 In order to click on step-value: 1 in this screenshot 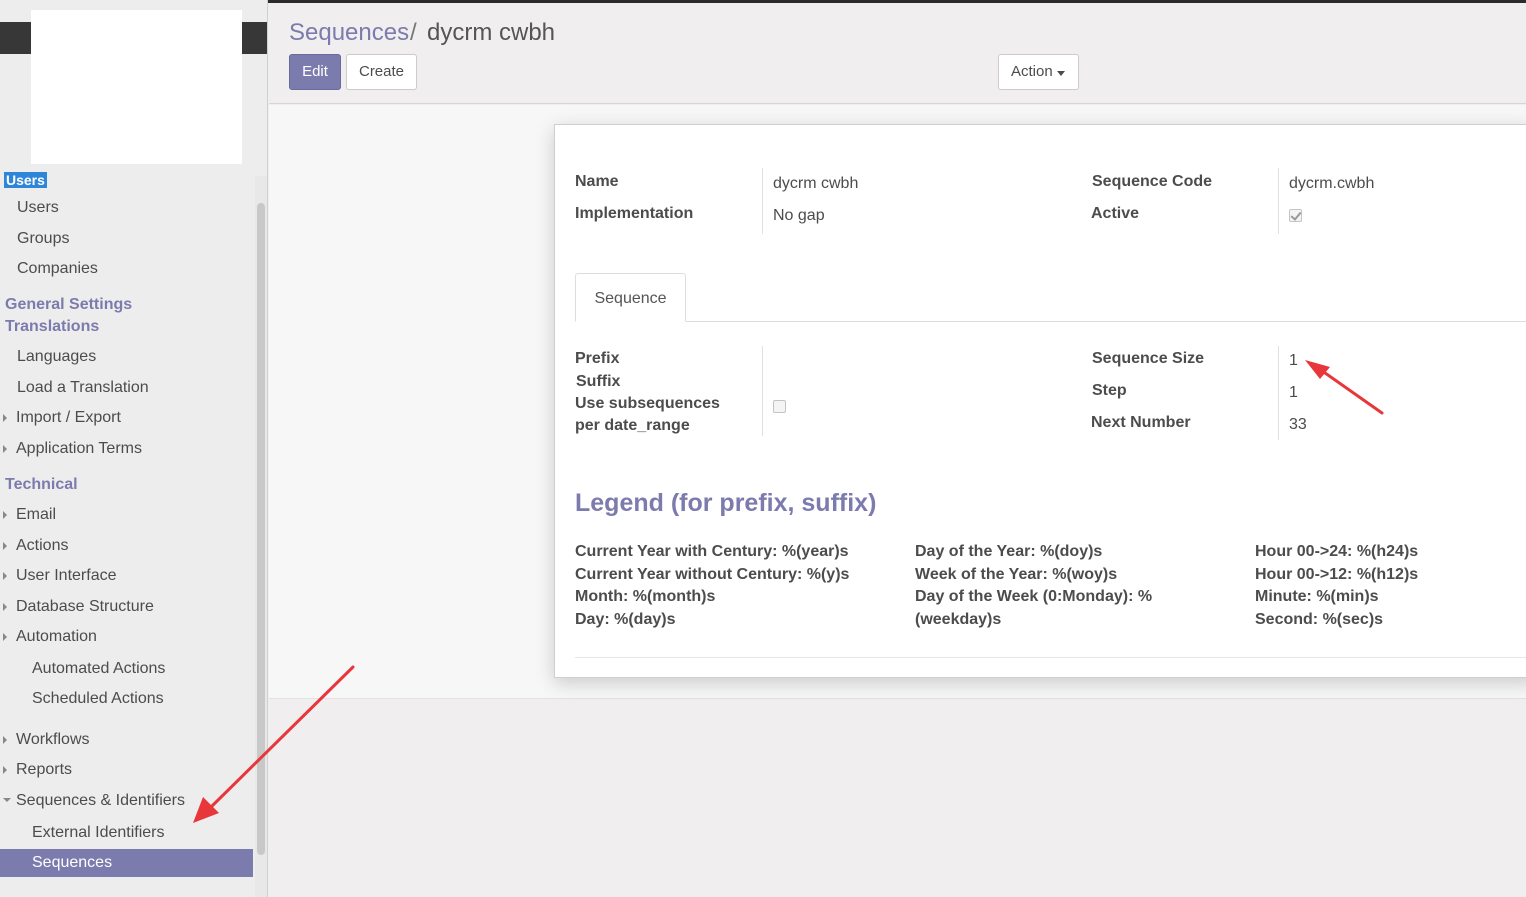, I will do `click(1293, 392)`.